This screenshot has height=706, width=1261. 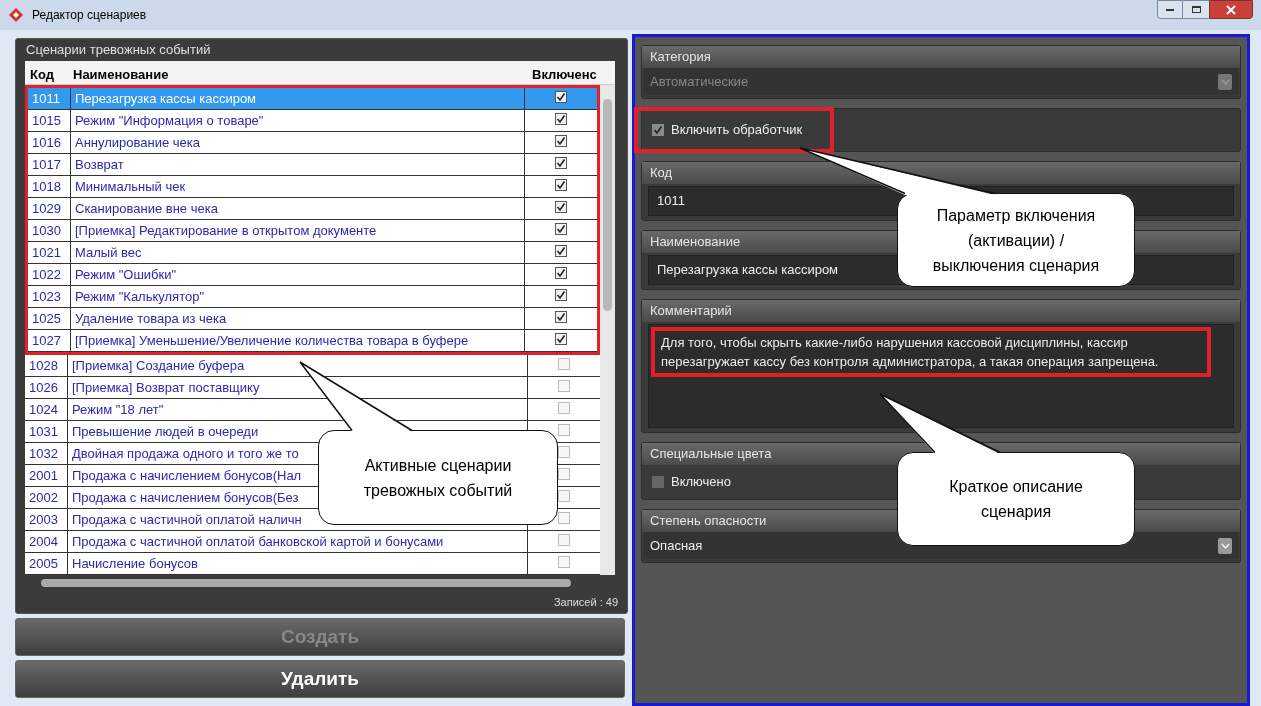 What do you see at coordinates (941, 311) in the screenshot?
I see `section-label: Комментарий` at bounding box center [941, 311].